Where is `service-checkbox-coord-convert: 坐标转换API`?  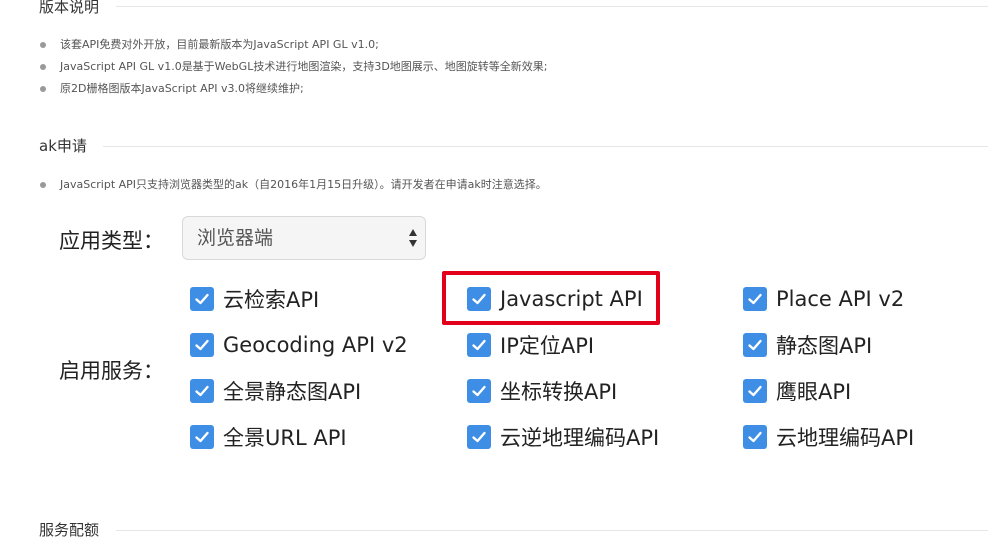 service-checkbox-coord-convert: 坐标转换API is located at coordinates (542, 391).